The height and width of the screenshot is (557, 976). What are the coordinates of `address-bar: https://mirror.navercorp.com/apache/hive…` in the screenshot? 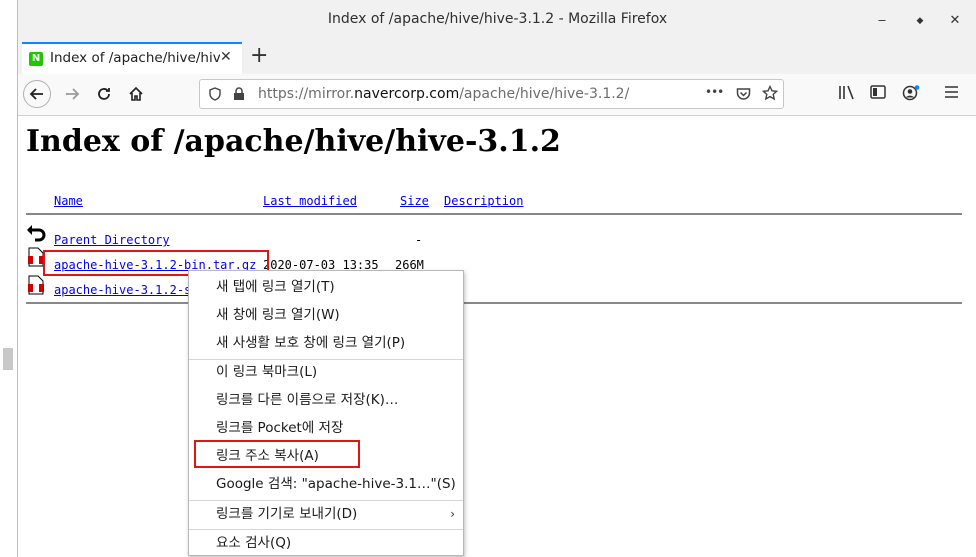 It's located at (491, 94).